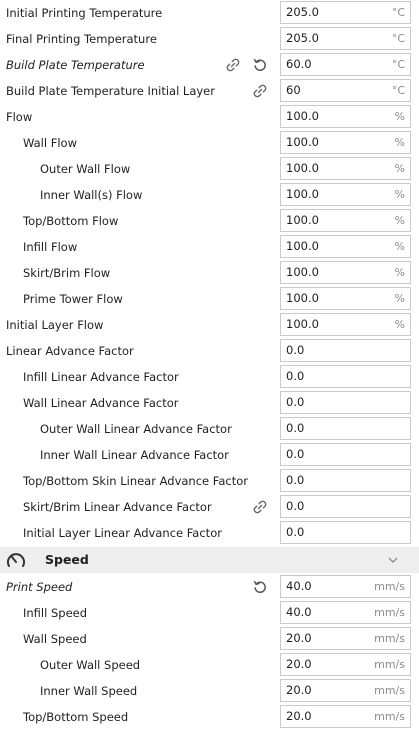 This screenshot has height=730, width=419. I want to click on speedometer-icon, so click(16, 560).